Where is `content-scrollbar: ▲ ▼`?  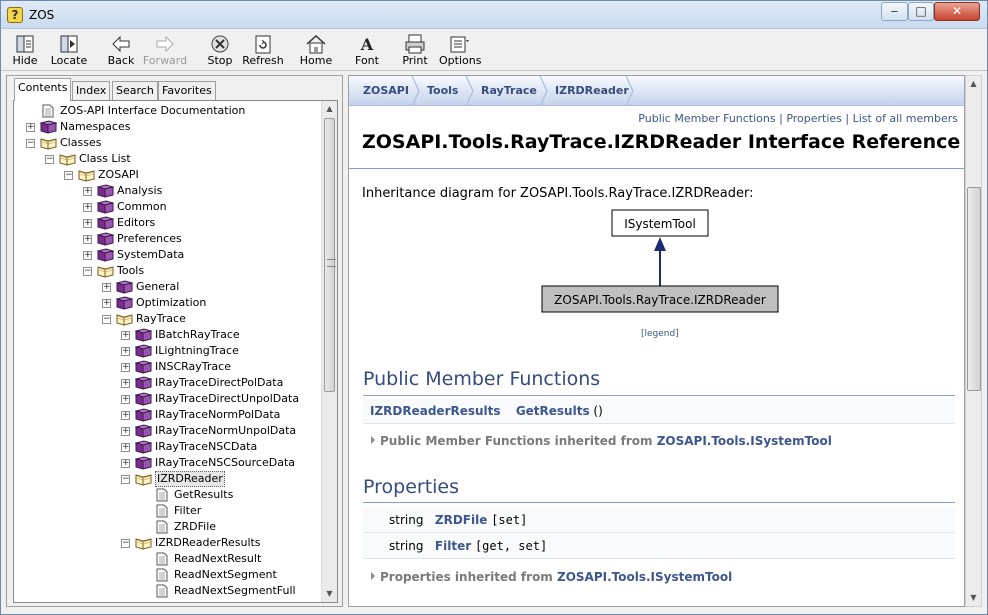 content-scrollbar: ▲ ▼ is located at coordinates (973, 341).